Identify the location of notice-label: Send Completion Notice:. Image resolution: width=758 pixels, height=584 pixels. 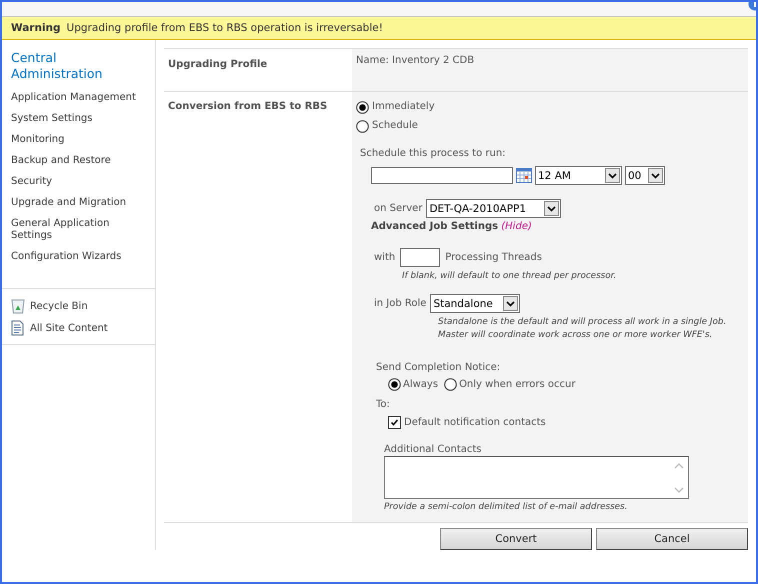
(439, 367).